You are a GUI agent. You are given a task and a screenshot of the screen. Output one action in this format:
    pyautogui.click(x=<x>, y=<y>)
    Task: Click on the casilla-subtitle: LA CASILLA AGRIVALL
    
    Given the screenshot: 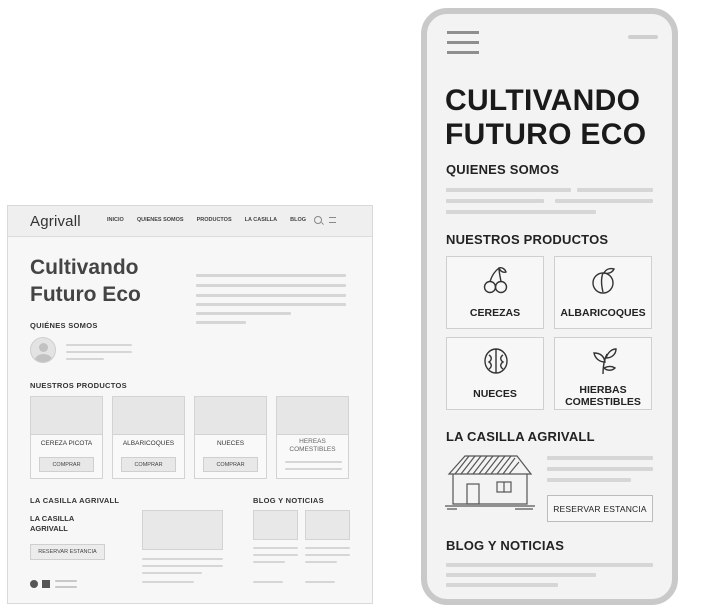 What is the action you would take?
    pyautogui.click(x=52, y=523)
    